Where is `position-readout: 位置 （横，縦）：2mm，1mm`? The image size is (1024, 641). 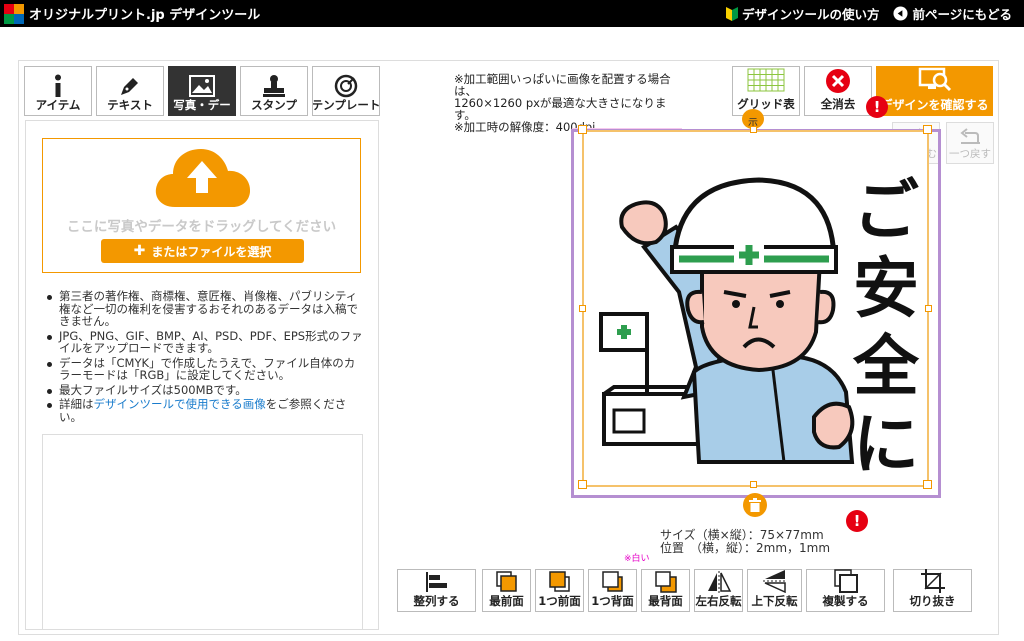
position-readout: 位置 （横，縦）：2mm，1mm is located at coordinates (745, 548).